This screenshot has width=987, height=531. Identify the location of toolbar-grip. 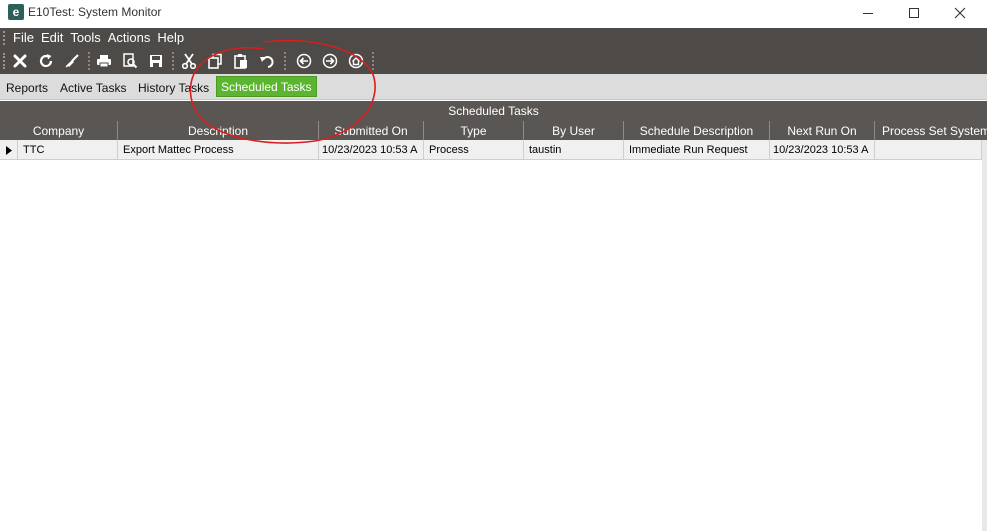
(4, 61).